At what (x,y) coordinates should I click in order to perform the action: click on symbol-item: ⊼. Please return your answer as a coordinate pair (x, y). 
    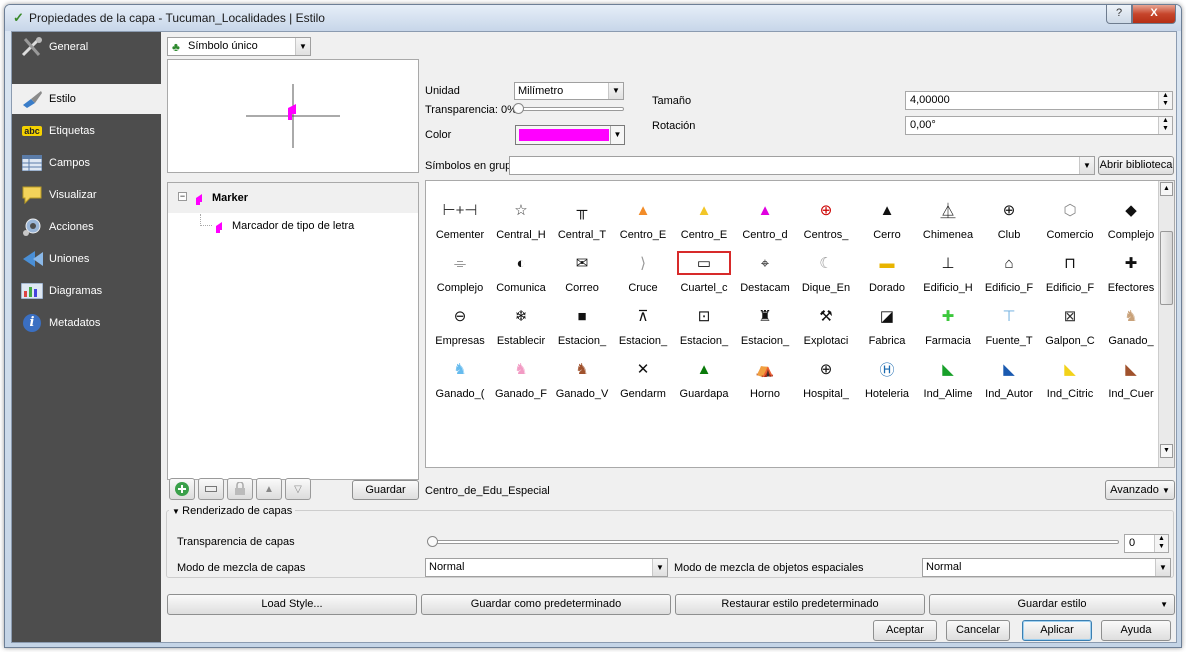
    Looking at the image, I should click on (643, 316).